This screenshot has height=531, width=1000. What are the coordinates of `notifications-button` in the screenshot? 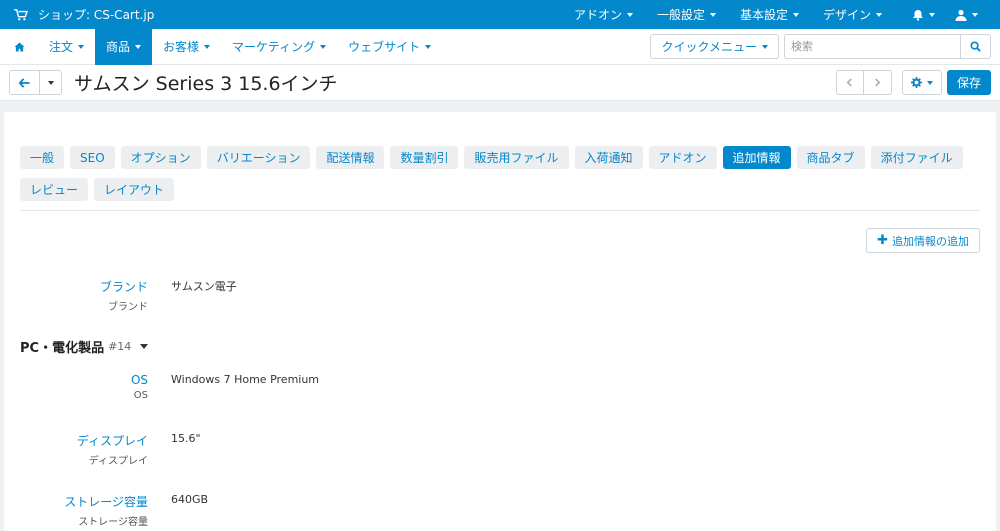 It's located at (919, 14).